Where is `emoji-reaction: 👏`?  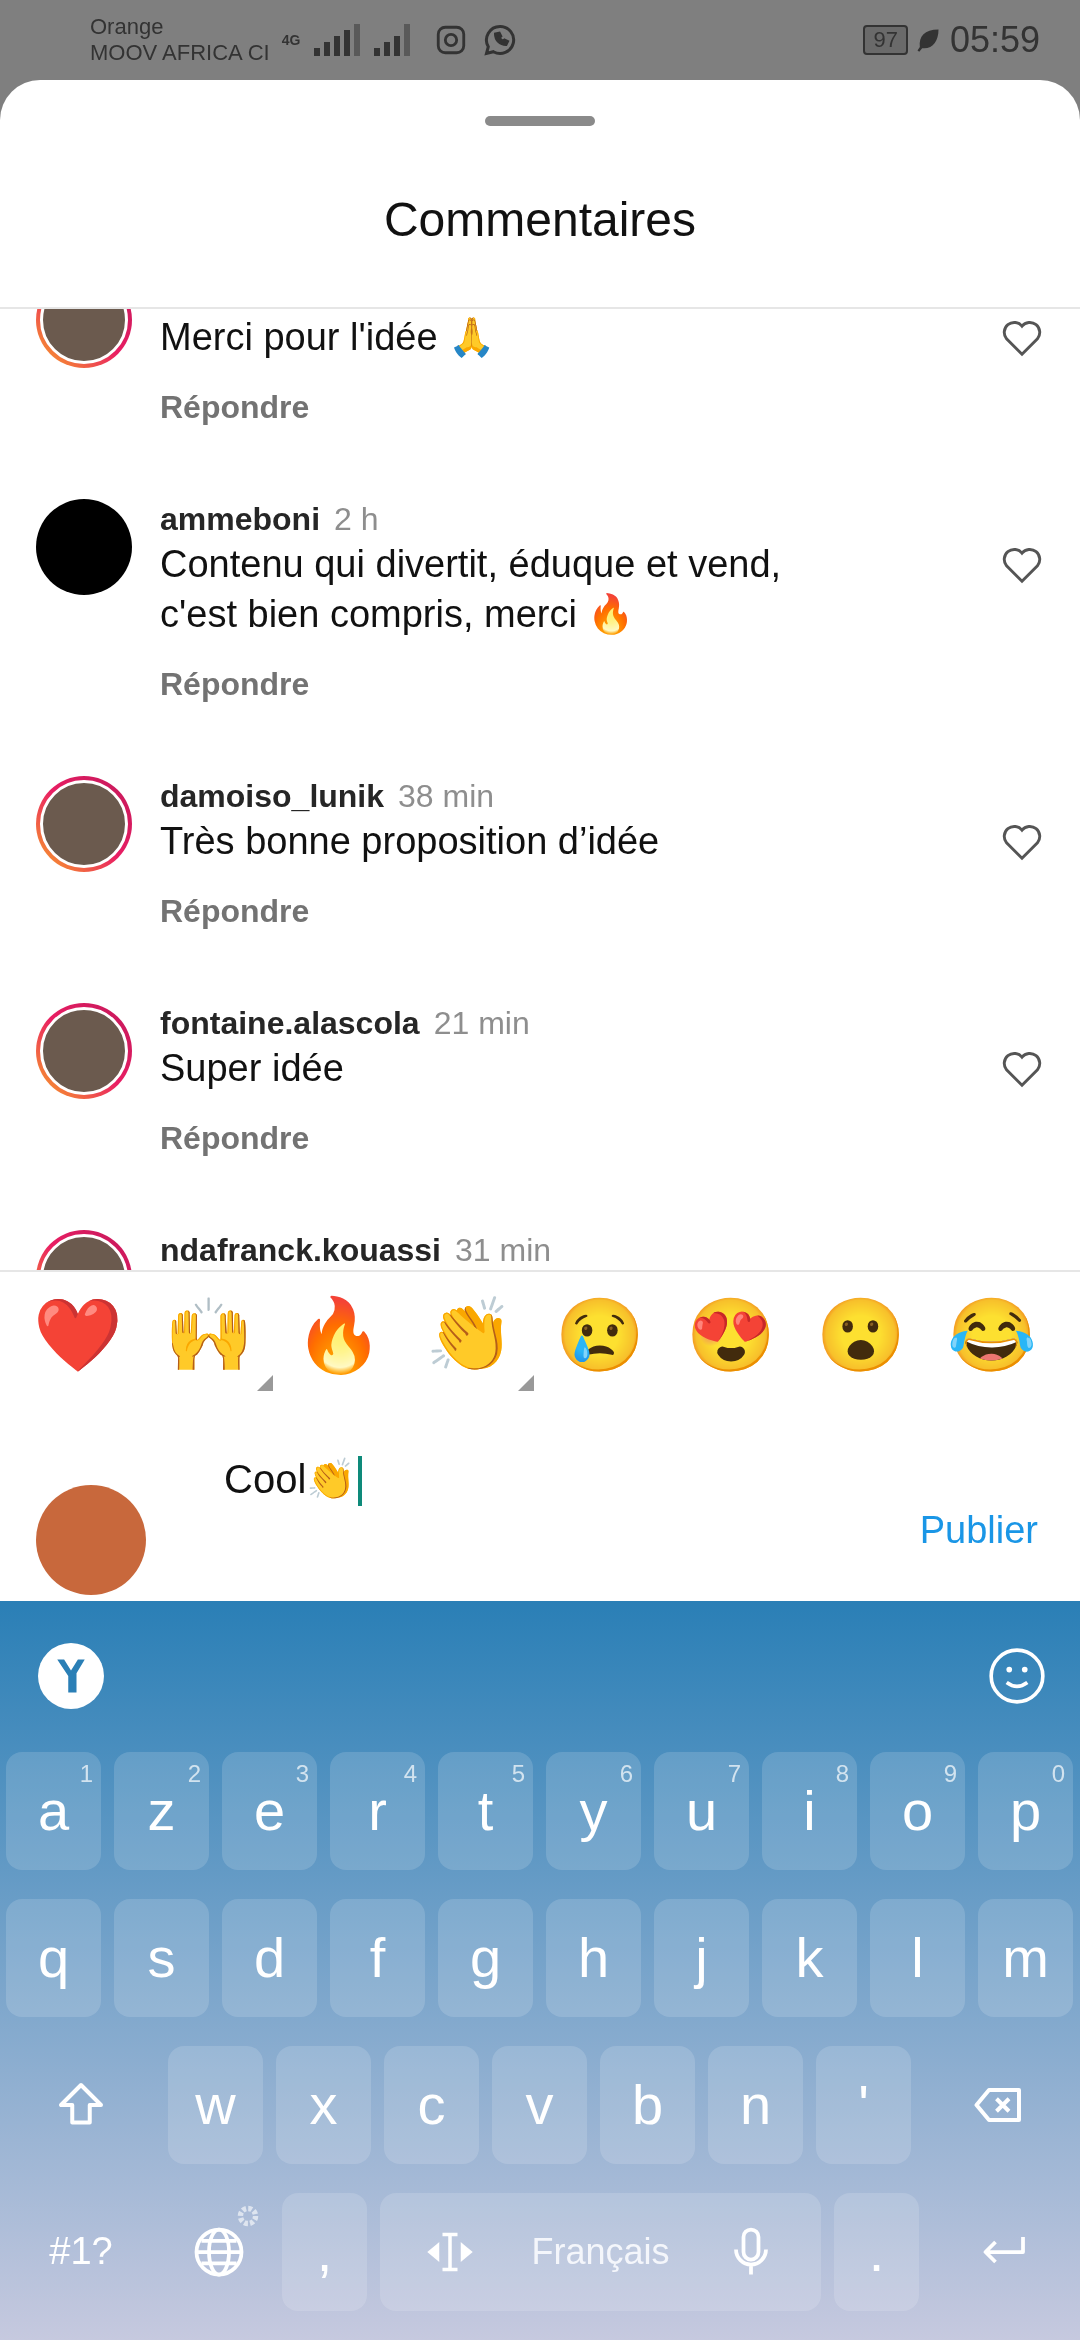
emoji-reaction: 👏 is located at coordinates (477, 1339).